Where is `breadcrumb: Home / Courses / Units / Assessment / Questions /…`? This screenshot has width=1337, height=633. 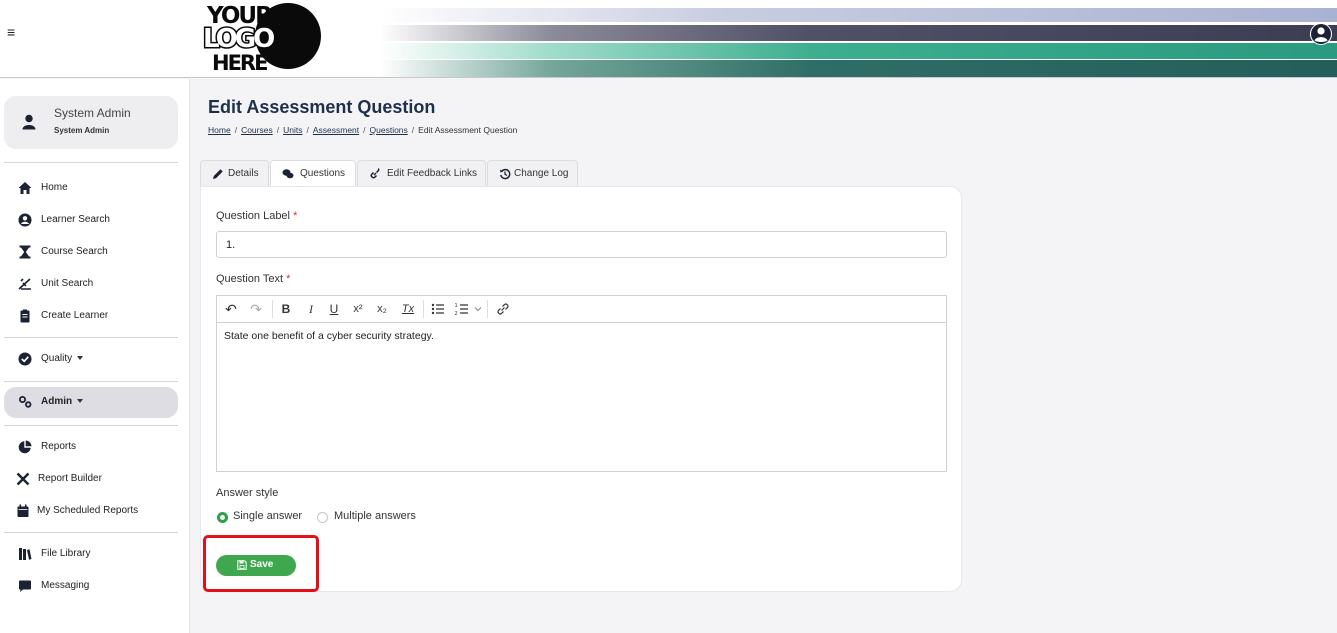
breadcrumb: Home / Courses / Units / Assessment / Questions /… is located at coordinates (362, 130).